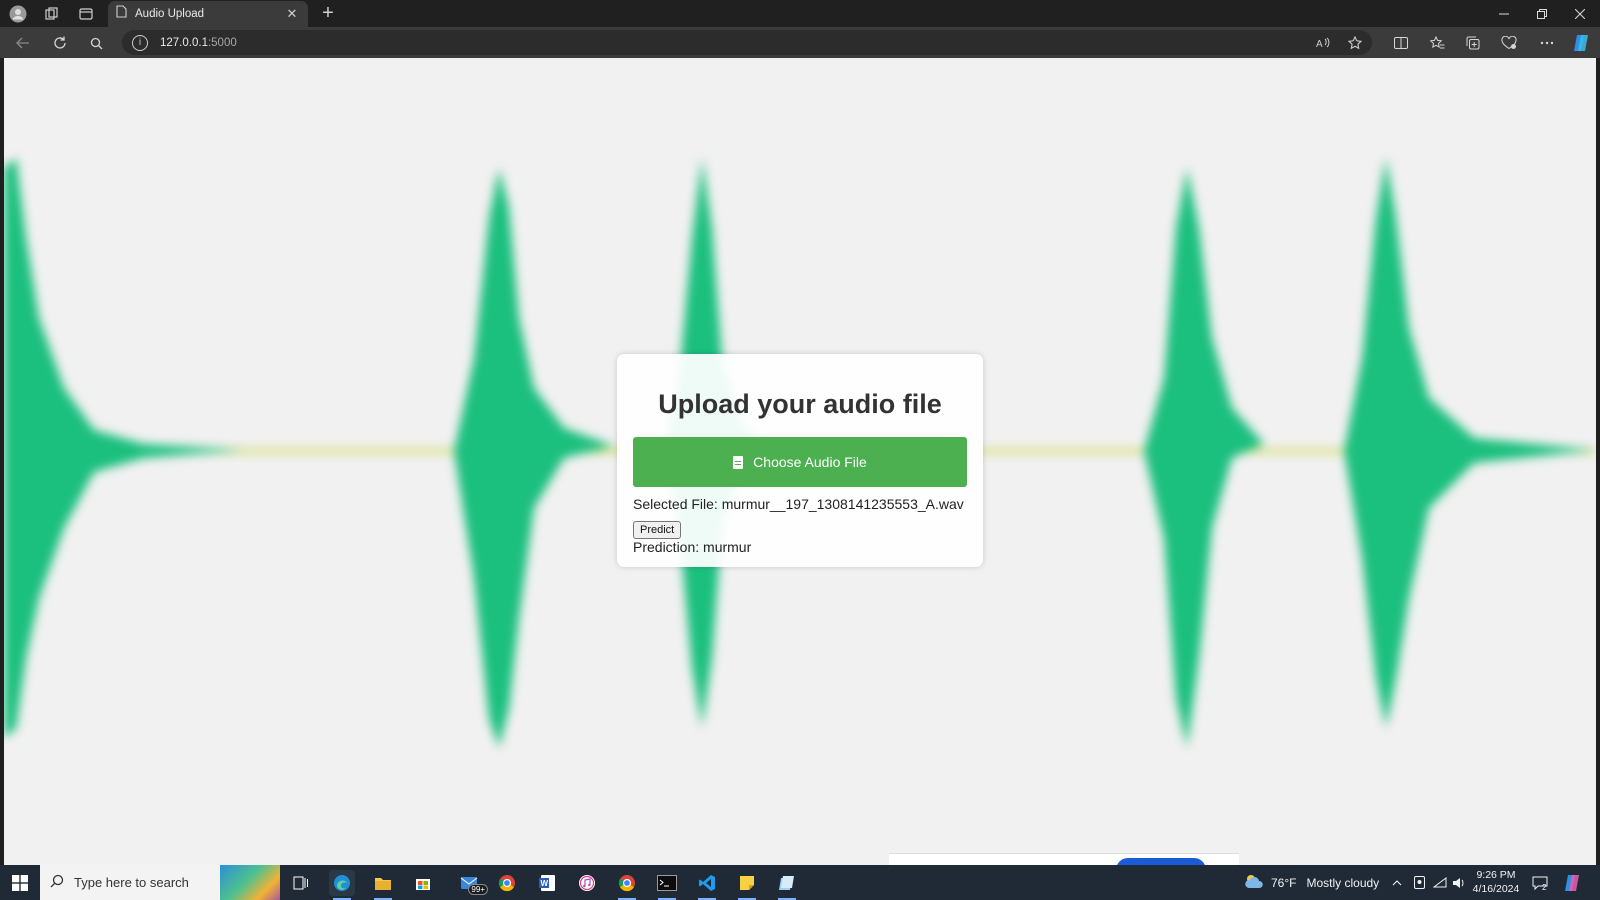 This screenshot has width=1600, height=900. What do you see at coordinates (1401, 43) in the screenshot?
I see `split-screen-icon` at bounding box center [1401, 43].